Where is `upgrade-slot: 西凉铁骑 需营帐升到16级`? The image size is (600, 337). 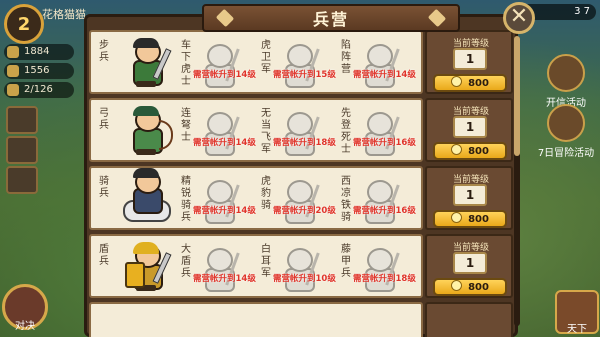
upgrade-slot: 西凉铁骑 需营帐升到16级 is located at coordinates (378, 201).